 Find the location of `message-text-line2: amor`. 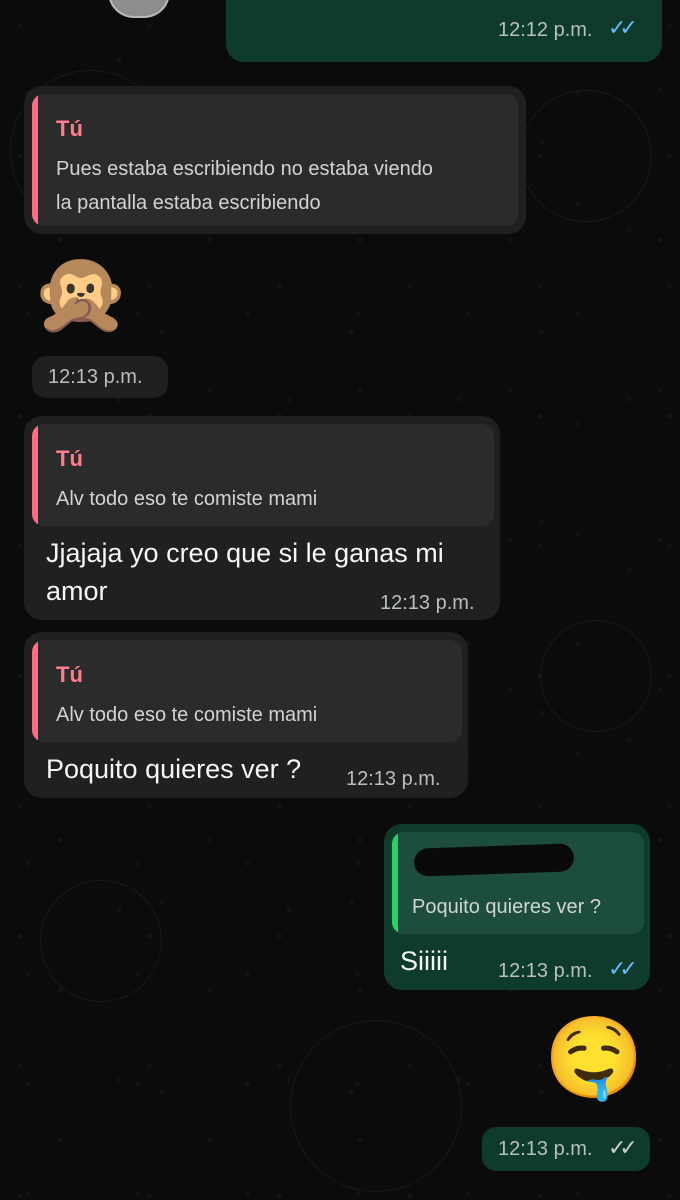

message-text-line2: amor is located at coordinates (77, 591).